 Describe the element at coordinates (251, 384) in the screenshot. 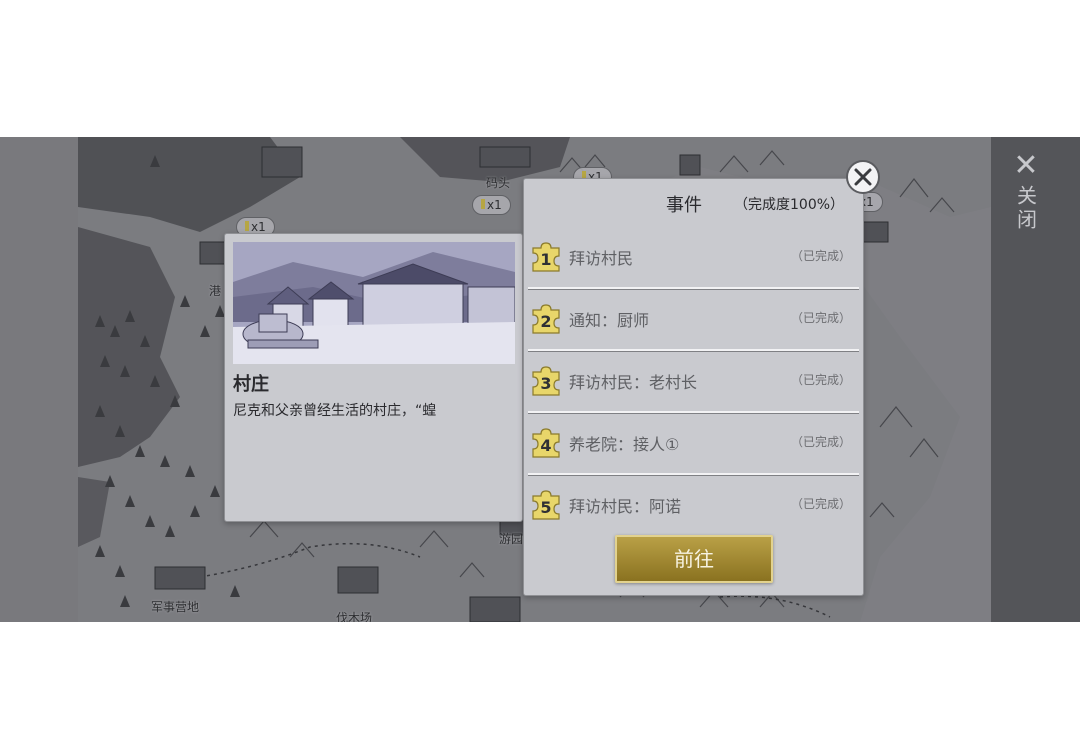

I see `location-title: 村庄` at that location.